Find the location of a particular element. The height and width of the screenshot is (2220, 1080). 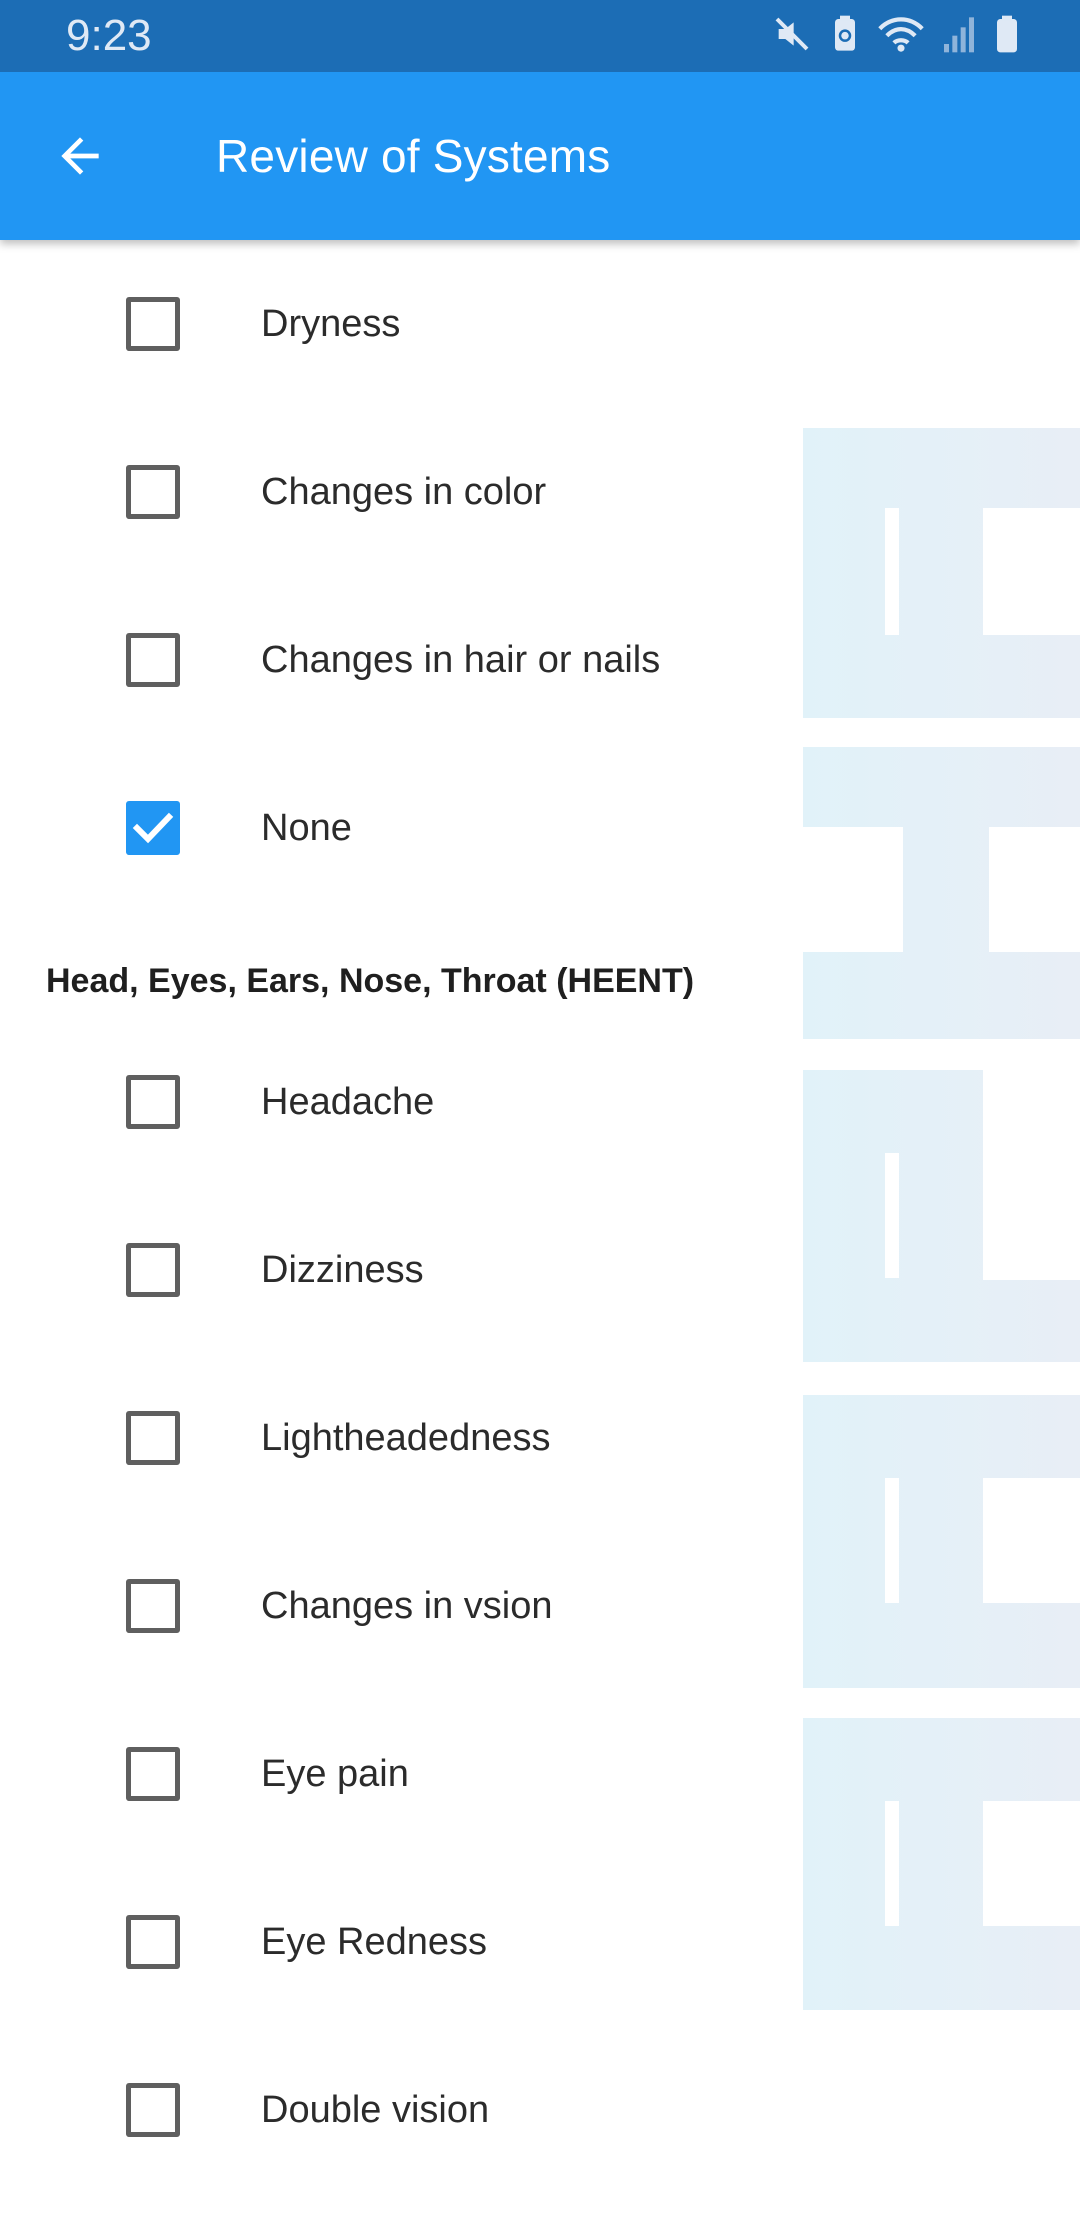

back-button is located at coordinates (80, 158).